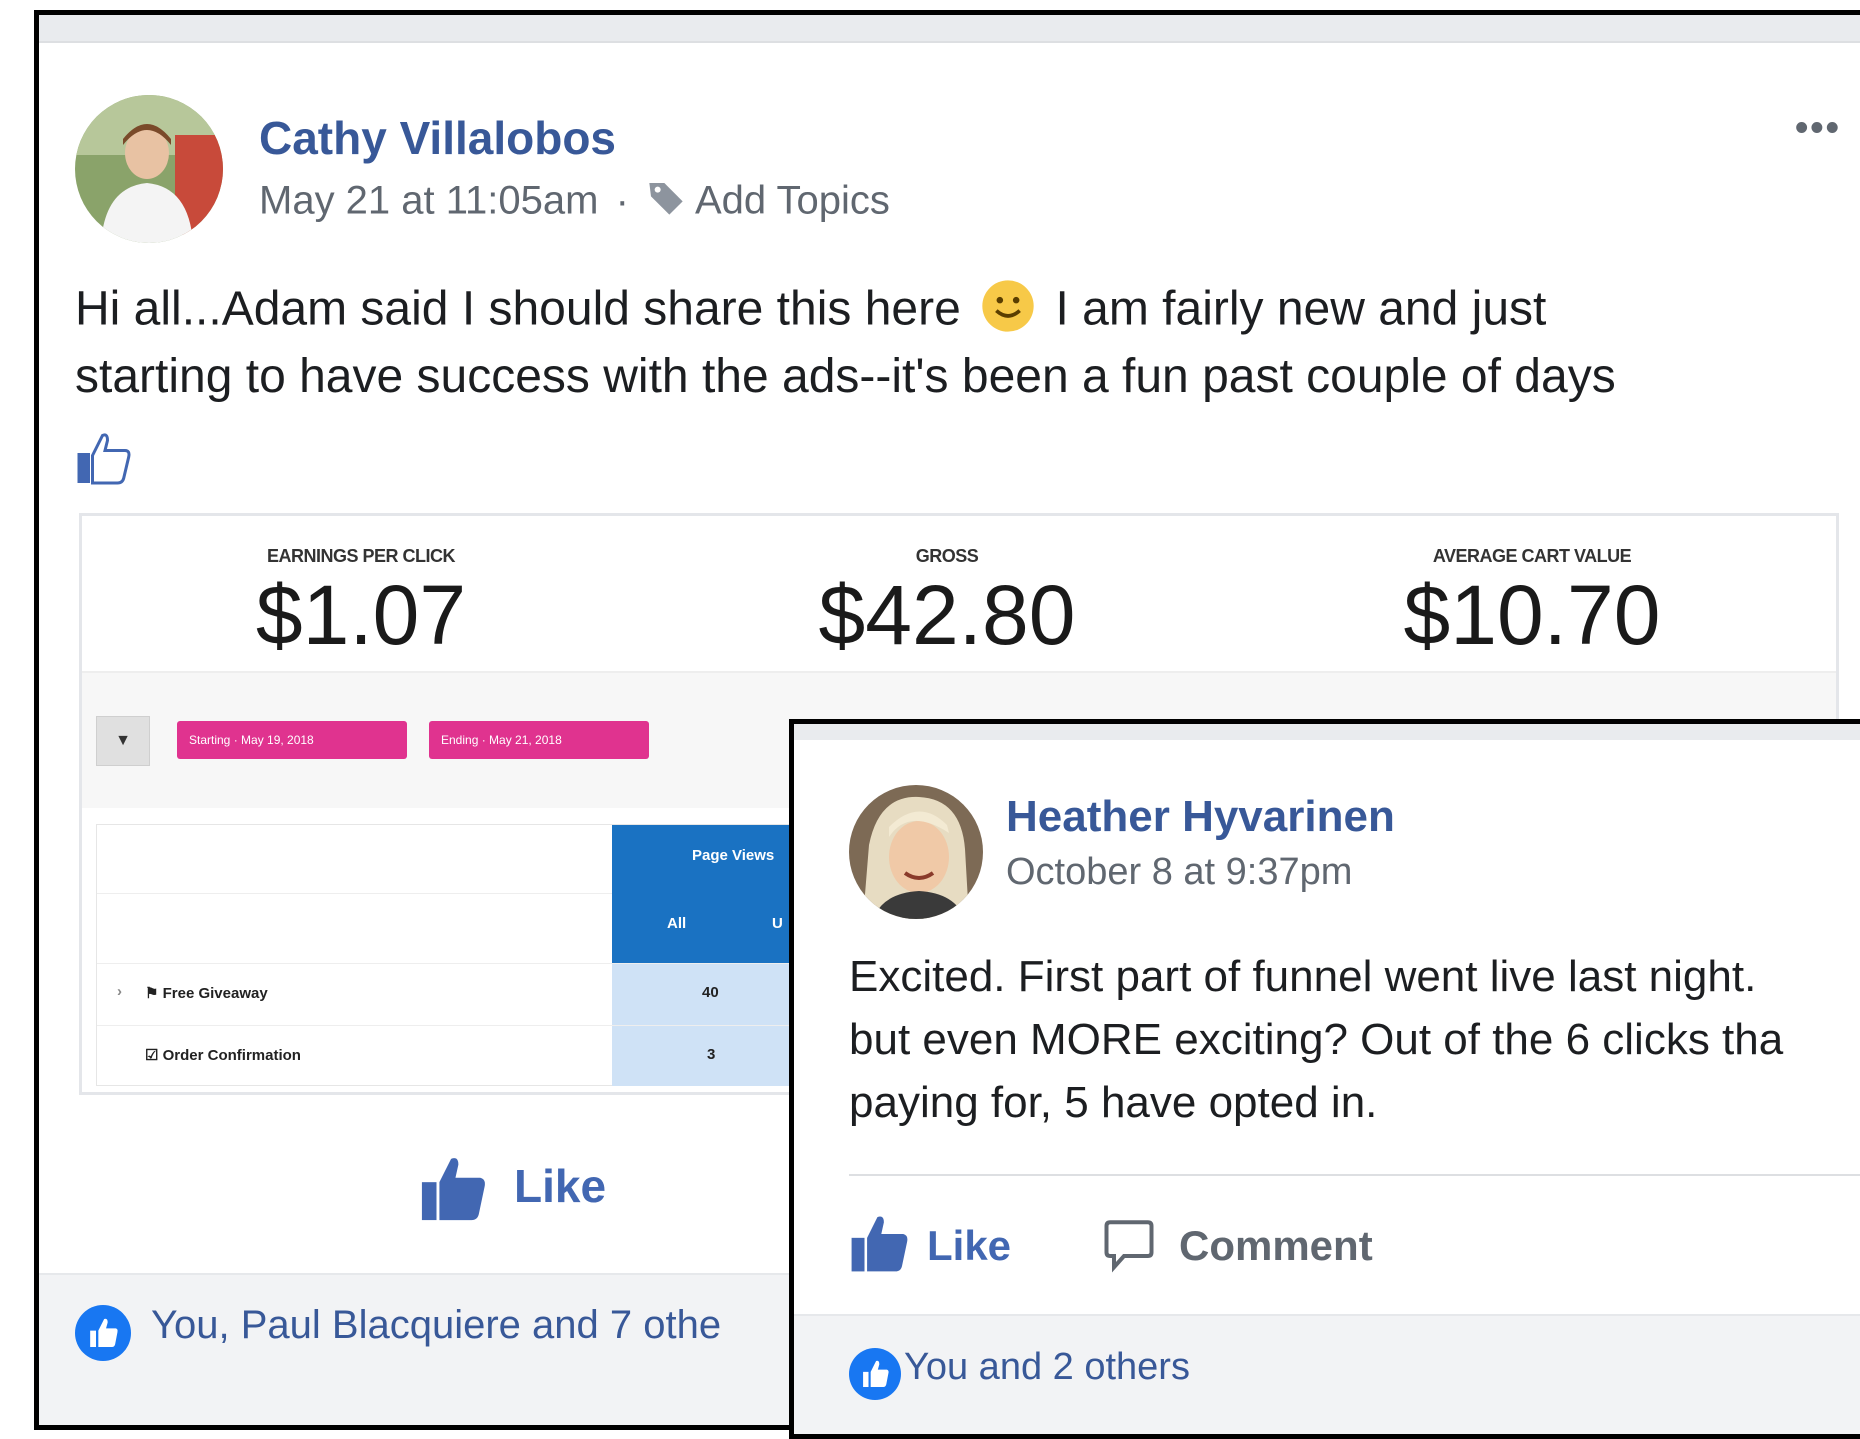  Describe the element at coordinates (428, 201) in the screenshot. I see `post-timestamp: May 21 at 11:05am` at that location.